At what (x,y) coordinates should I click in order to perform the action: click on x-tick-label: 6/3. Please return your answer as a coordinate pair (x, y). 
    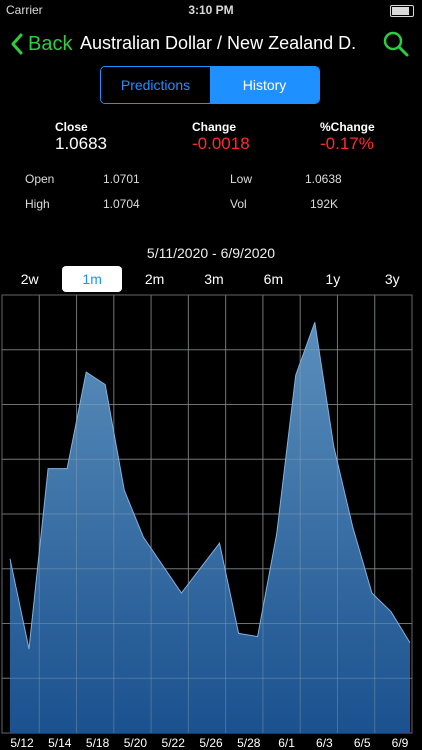
    Looking at the image, I should click on (324, 743).